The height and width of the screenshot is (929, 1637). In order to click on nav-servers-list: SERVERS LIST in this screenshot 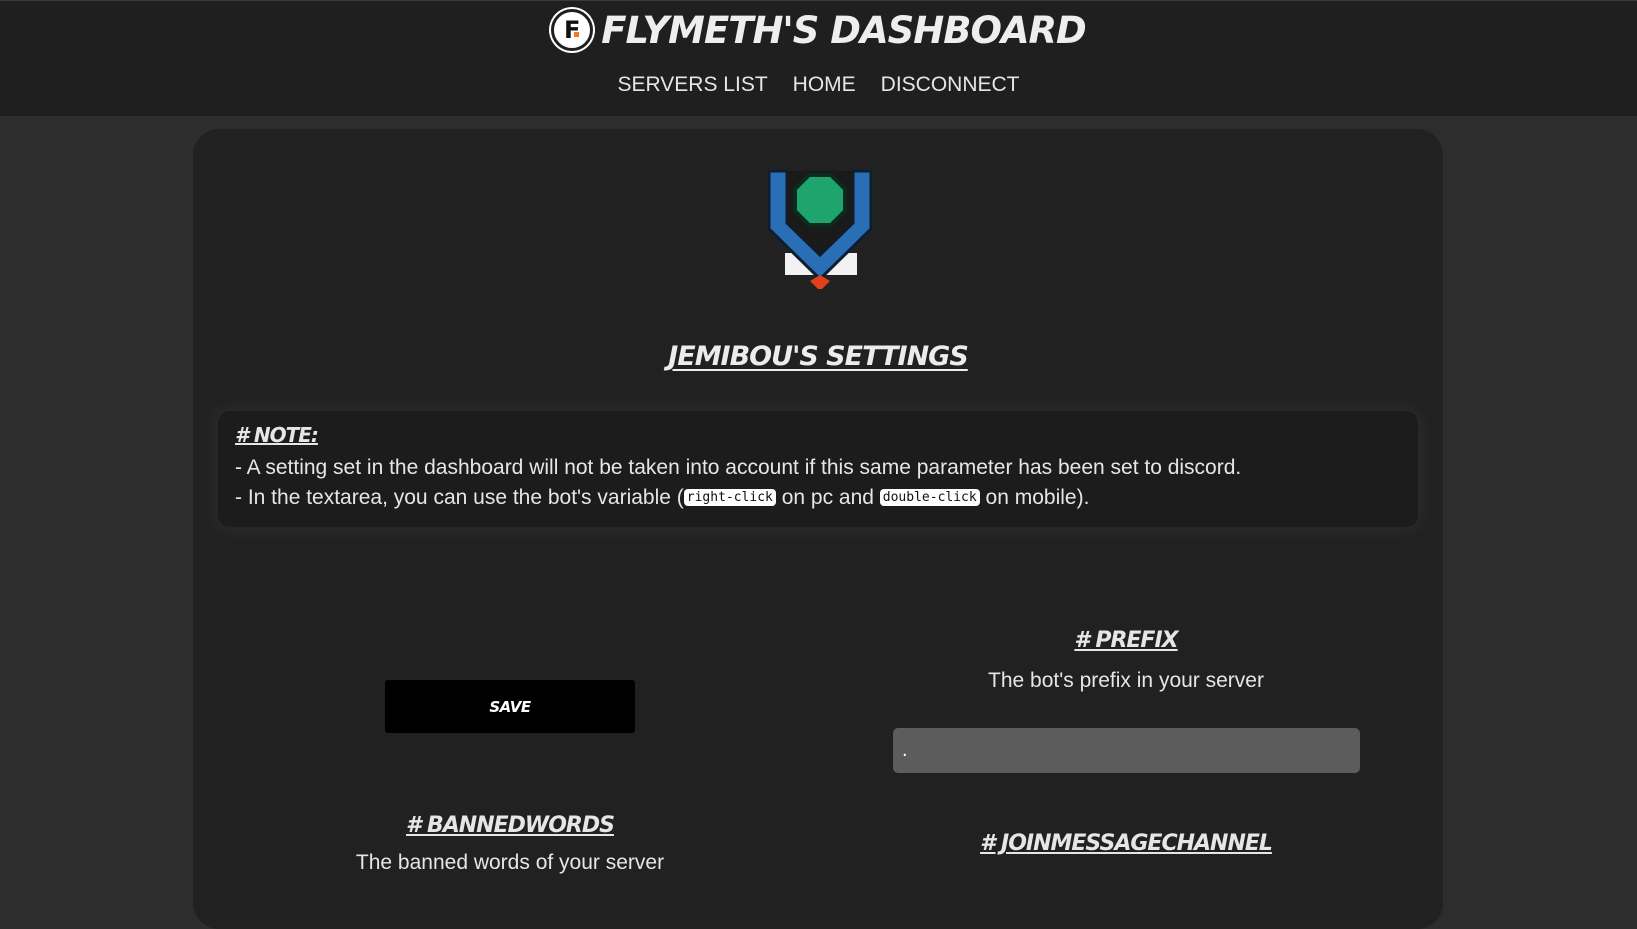, I will do `click(692, 85)`.